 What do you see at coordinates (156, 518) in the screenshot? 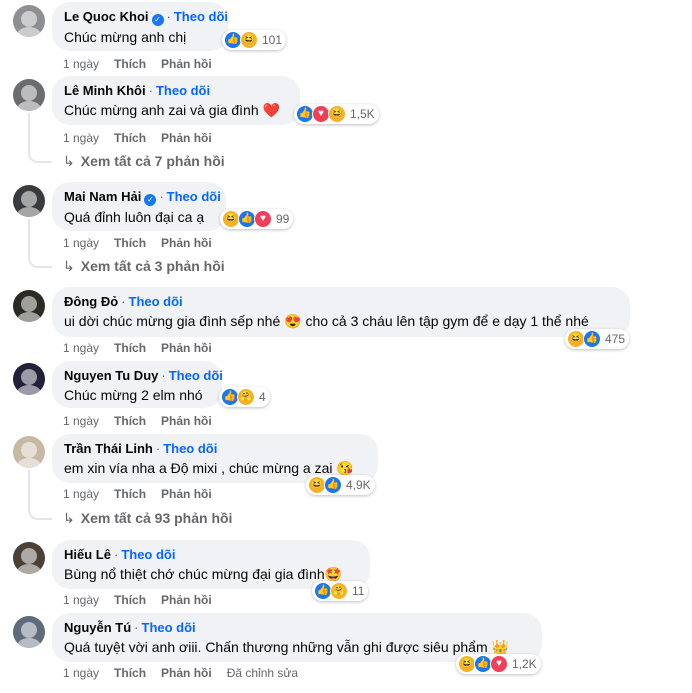
I see `view-replies-label: Xem tất cả 93 phản hồi` at bounding box center [156, 518].